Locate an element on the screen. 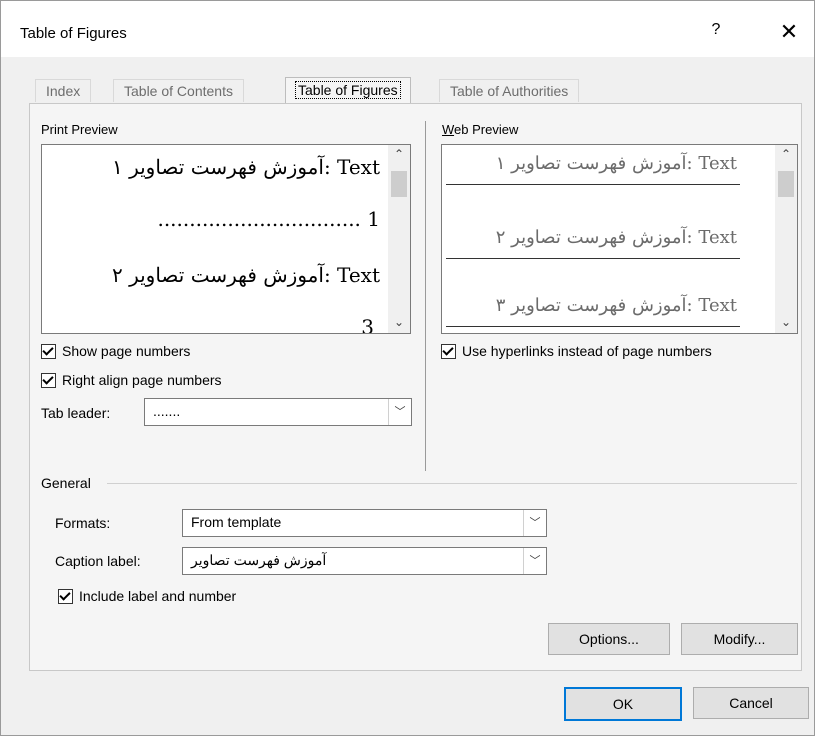  web-preview-link-2: Text :آموزش فهرست تصاویر ۲ is located at coordinates (616, 237).